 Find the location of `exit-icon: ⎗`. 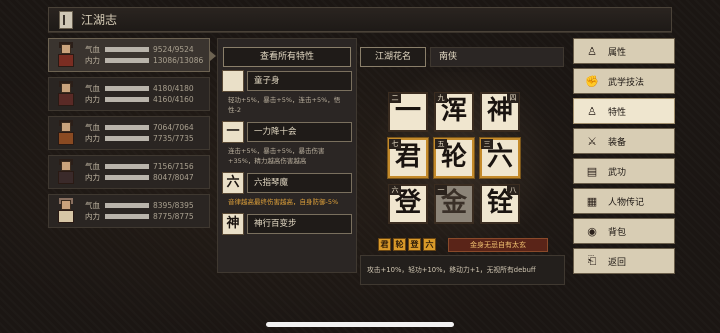

exit-icon: ⎗ is located at coordinates (592, 260).